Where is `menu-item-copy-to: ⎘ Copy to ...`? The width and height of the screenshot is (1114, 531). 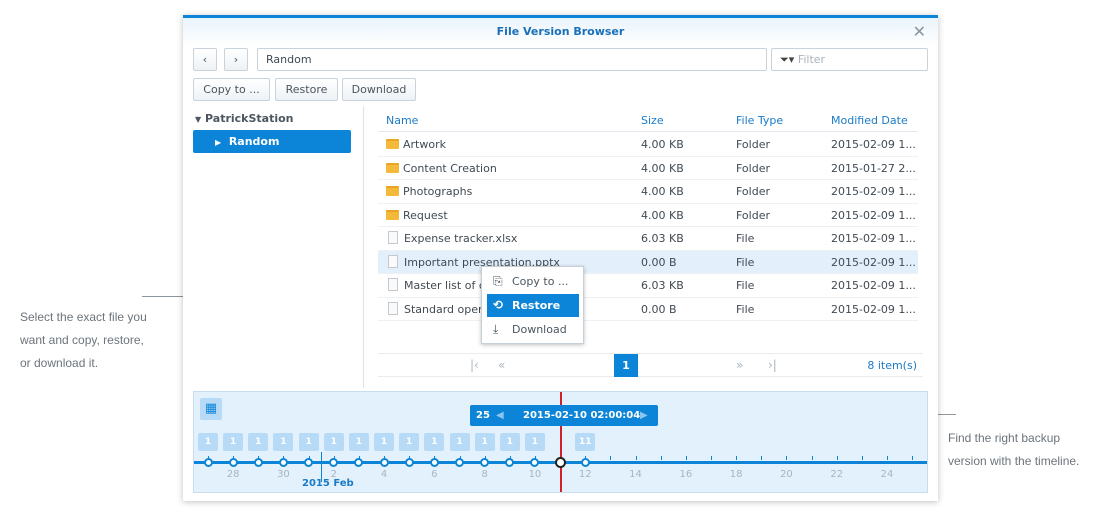 menu-item-copy-to: ⎘ Copy to ... is located at coordinates (533, 281).